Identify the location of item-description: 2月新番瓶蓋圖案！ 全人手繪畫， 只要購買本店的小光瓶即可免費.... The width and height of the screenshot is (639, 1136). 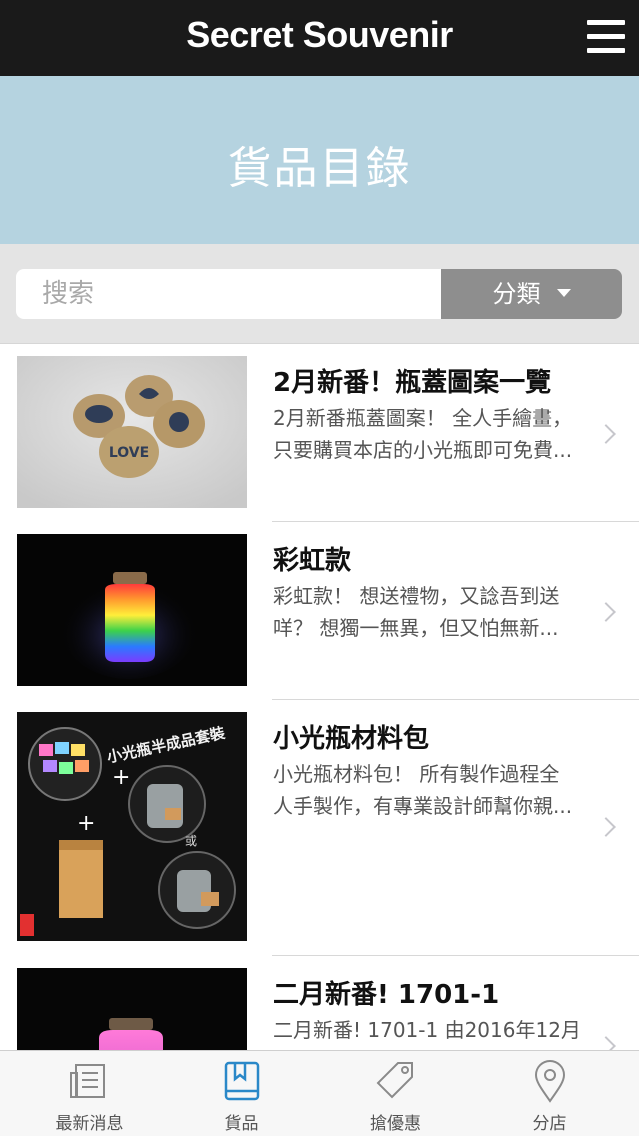
(433, 434).